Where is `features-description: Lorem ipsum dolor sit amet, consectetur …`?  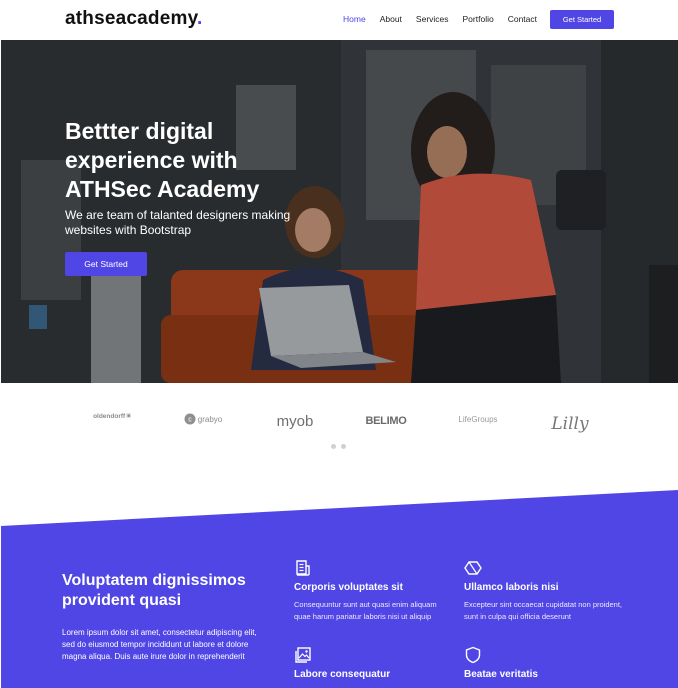 features-description: Lorem ipsum dolor sit amet, consectetur … is located at coordinates (159, 644).